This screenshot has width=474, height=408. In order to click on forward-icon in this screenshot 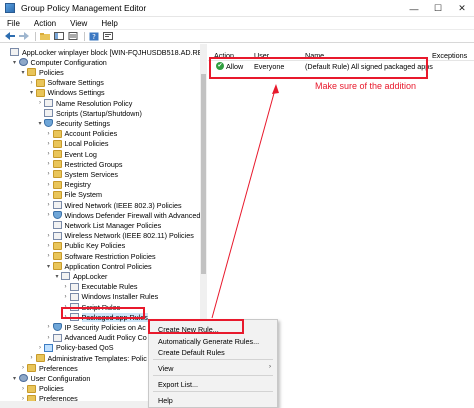, I will do `click(23, 36)`.